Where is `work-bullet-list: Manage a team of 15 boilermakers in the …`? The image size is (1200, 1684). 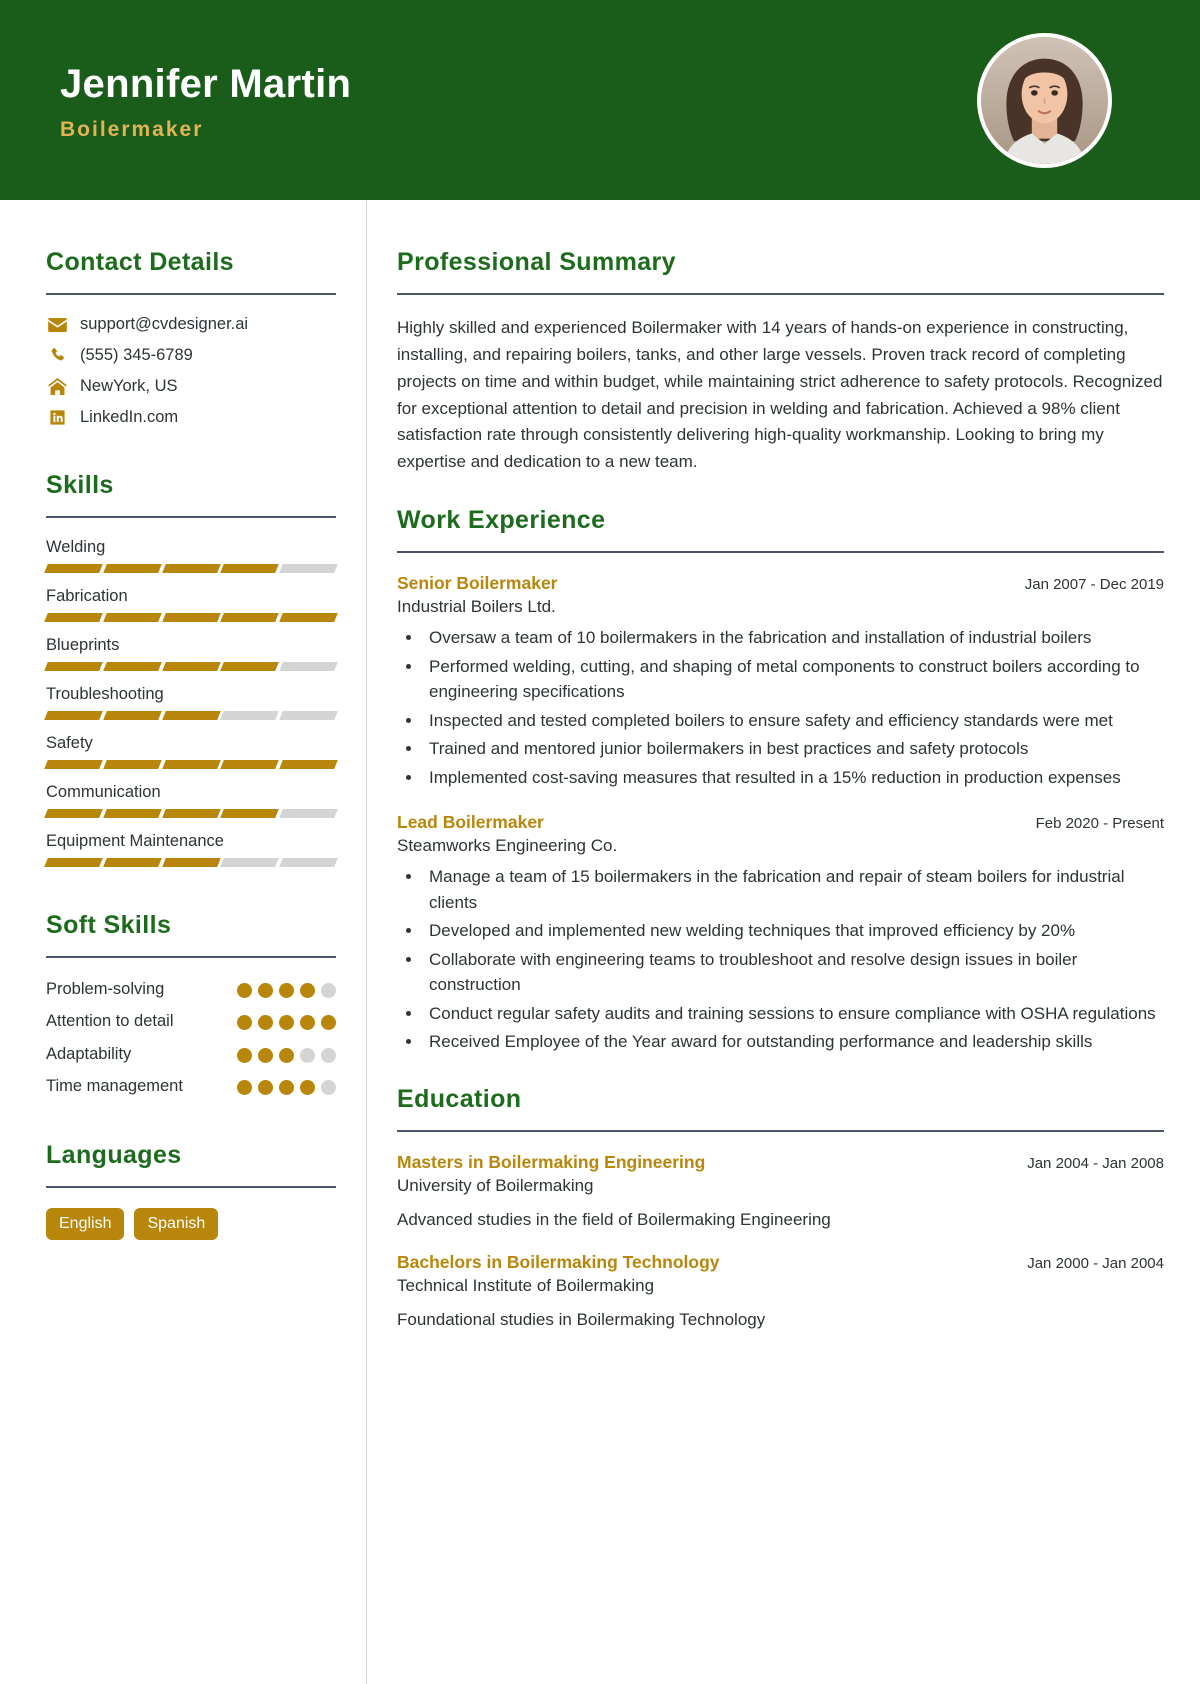
work-bullet-list: Manage a team of 15 boilermakers in the … is located at coordinates (793, 959).